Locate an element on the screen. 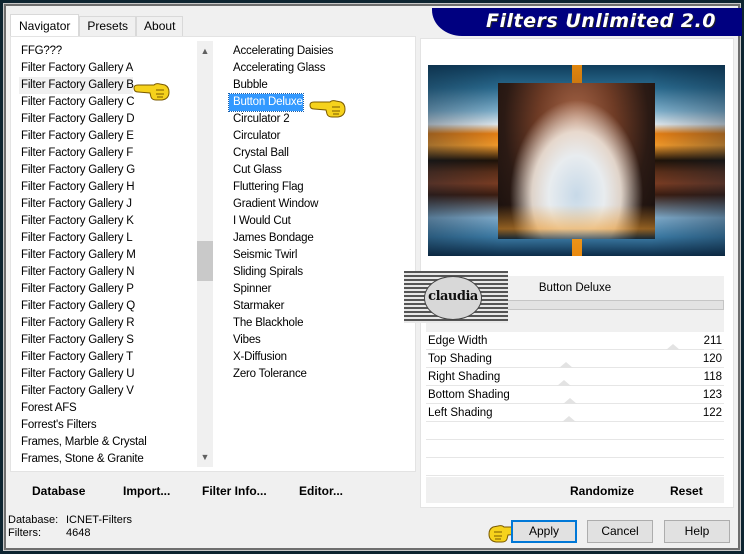  tab-bar: Navigator Presets About is located at coordinates (97, 25).